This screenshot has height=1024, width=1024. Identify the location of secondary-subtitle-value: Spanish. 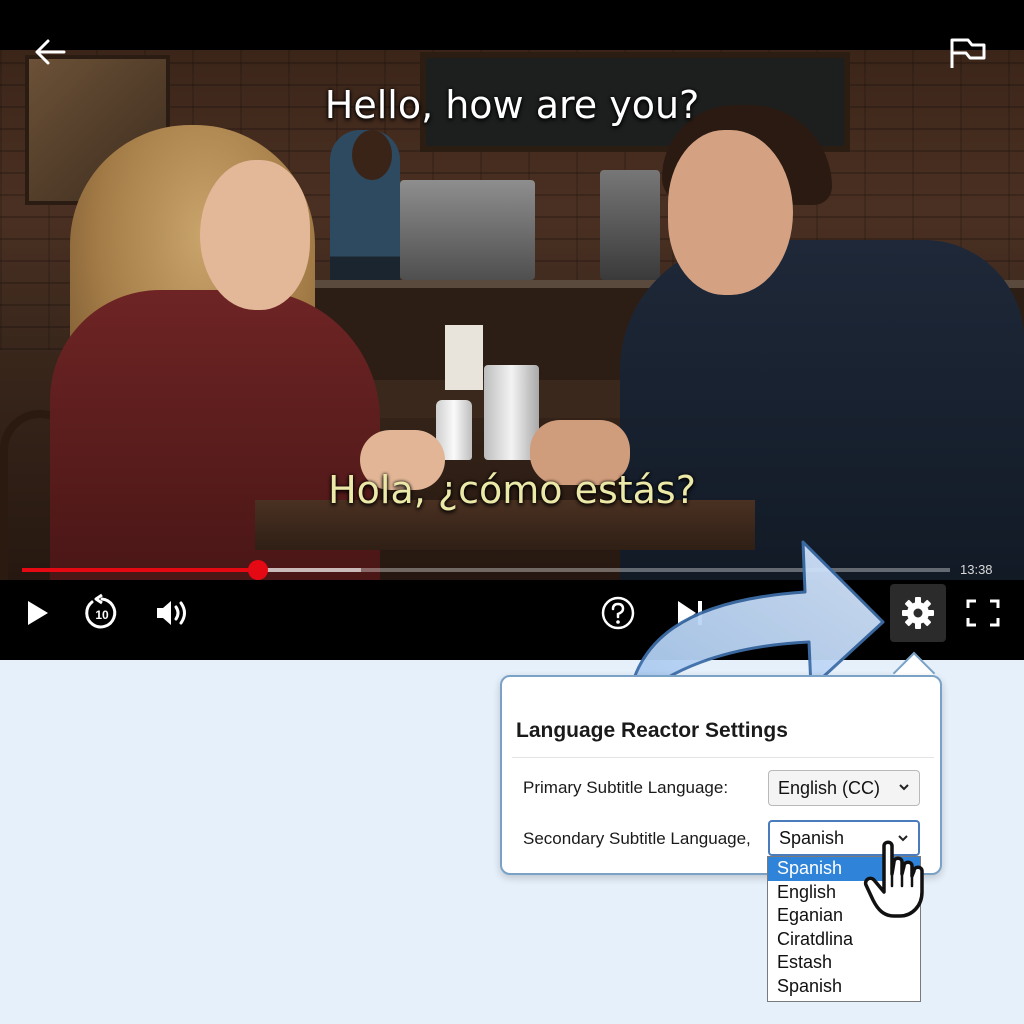
(812, 837).